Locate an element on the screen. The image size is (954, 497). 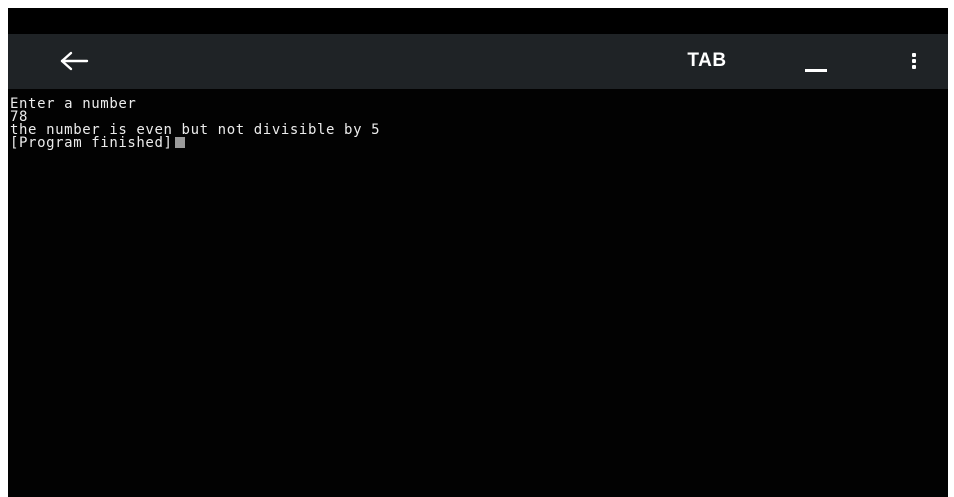
terminal-line: [Program finished] is located at coordinates (91, 143).